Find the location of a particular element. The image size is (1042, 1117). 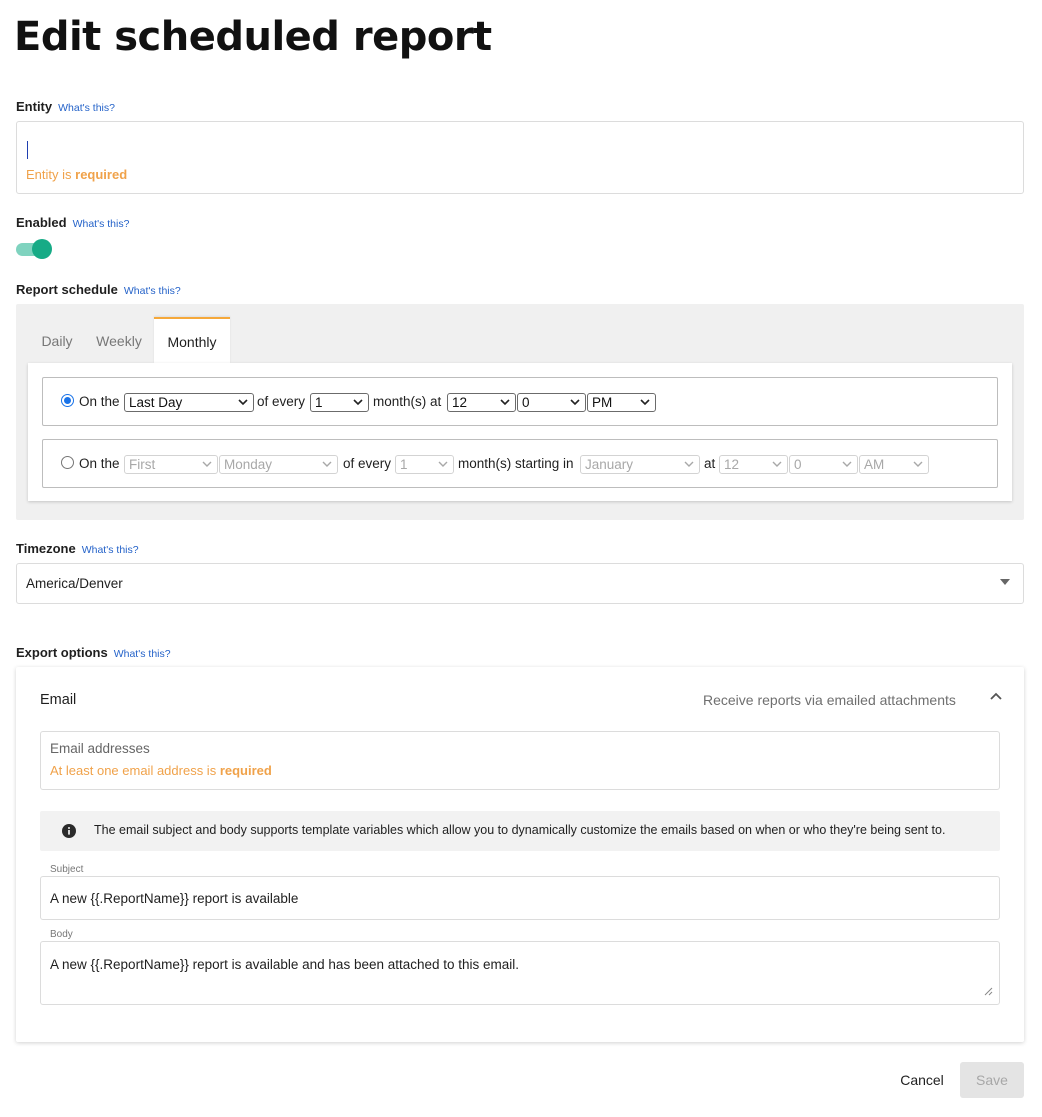

entity-error: Entity is required is located at coordinates (76, 174).